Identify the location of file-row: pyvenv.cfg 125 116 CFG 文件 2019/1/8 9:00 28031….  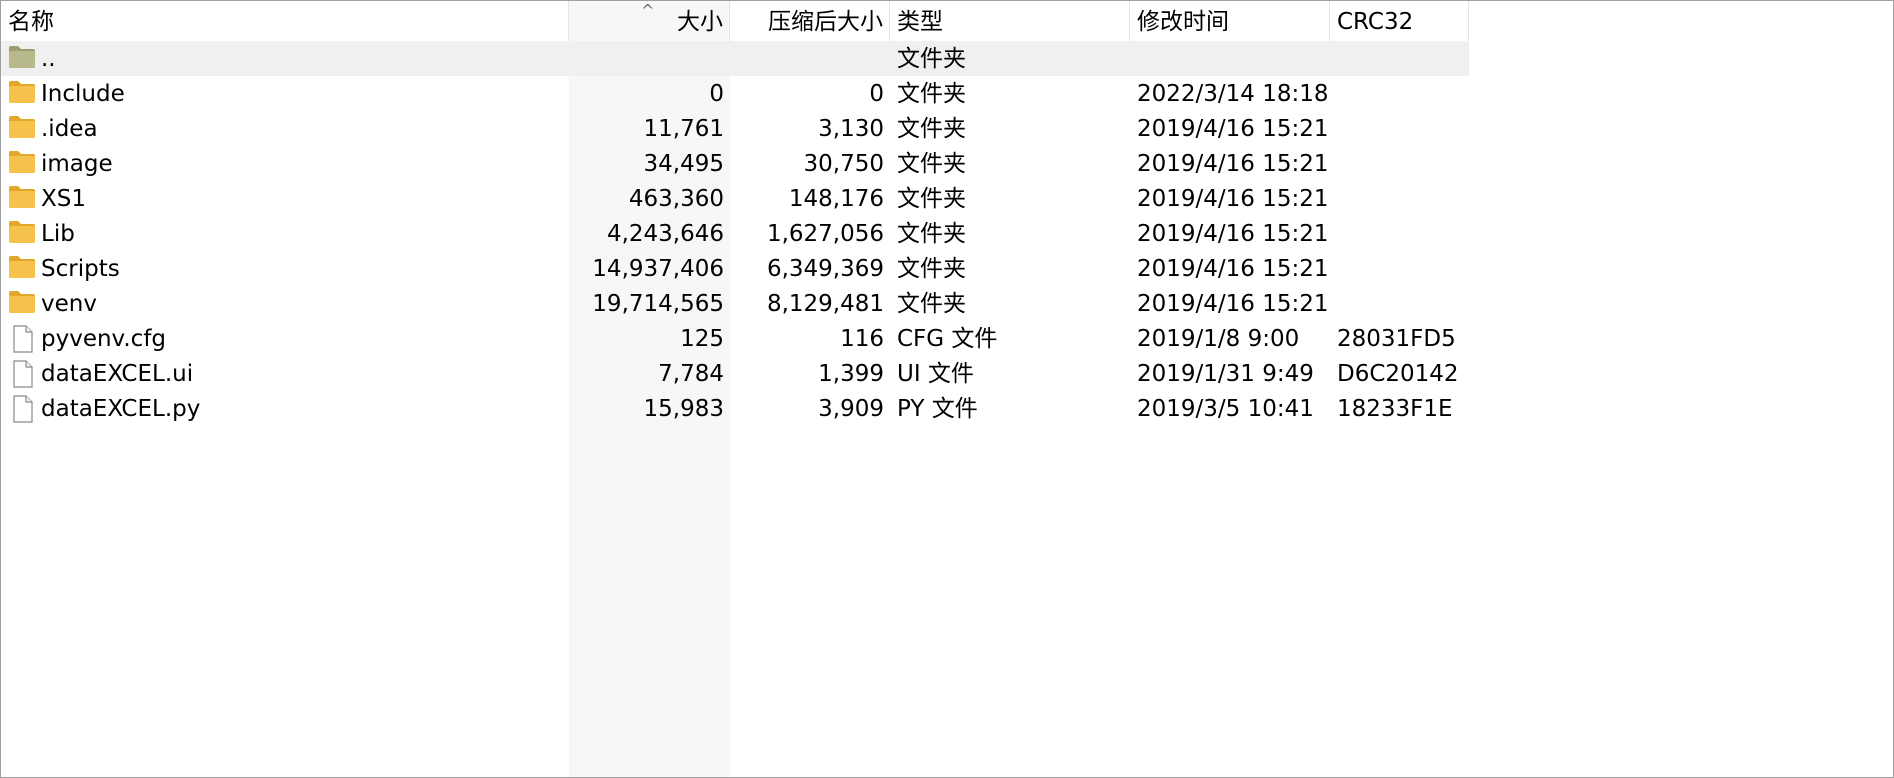
(735, 338).